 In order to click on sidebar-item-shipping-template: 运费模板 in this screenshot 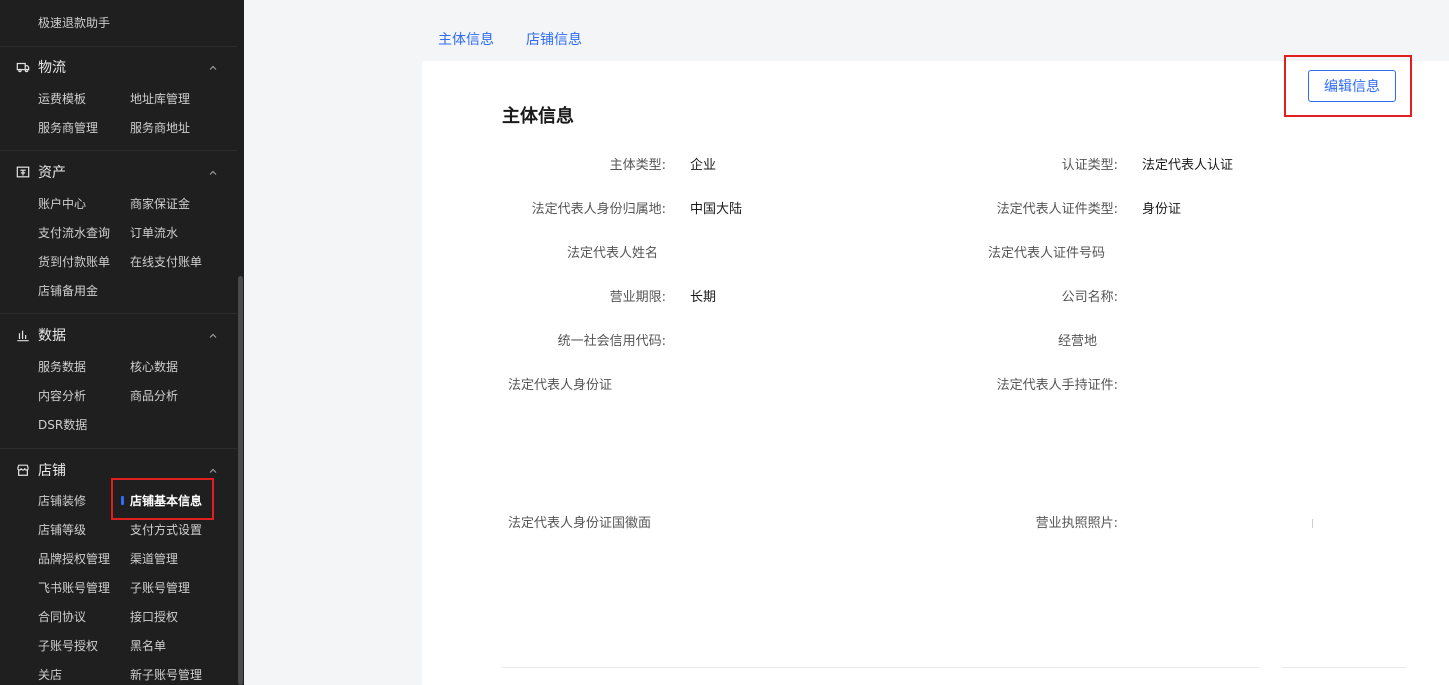, I will do `click(62, 98)`.